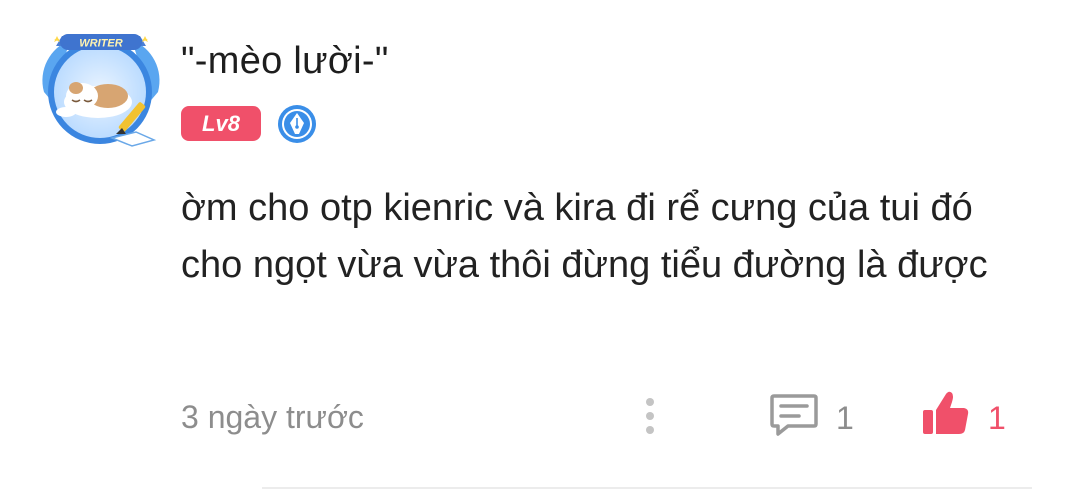  I want to click on divider, so click(647, 488).